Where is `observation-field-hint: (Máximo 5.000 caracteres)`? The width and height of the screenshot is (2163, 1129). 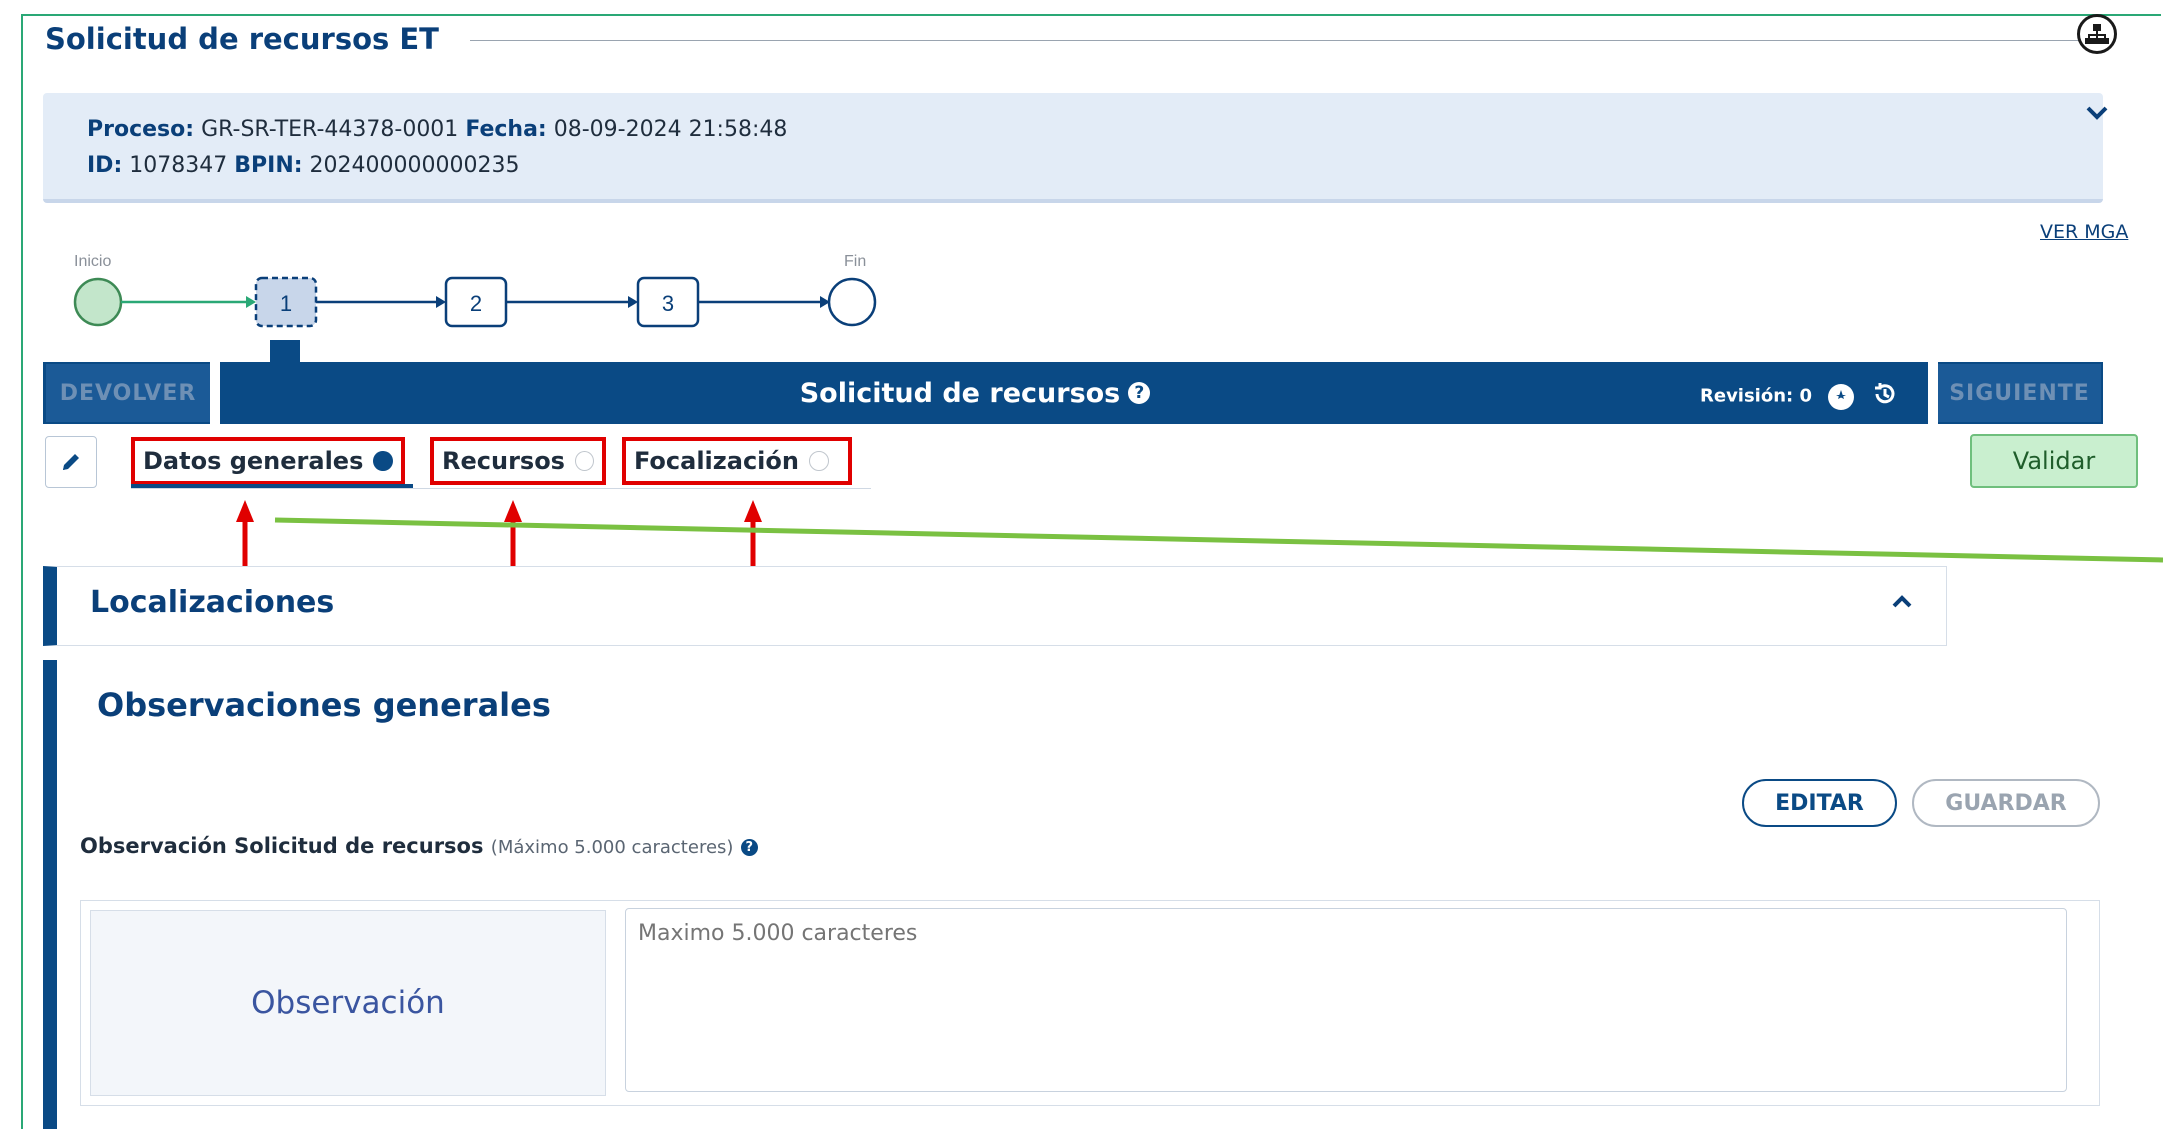
observation-field-hint: (Máximo 5.000 caracteres) is located at coordinates (612, 847).